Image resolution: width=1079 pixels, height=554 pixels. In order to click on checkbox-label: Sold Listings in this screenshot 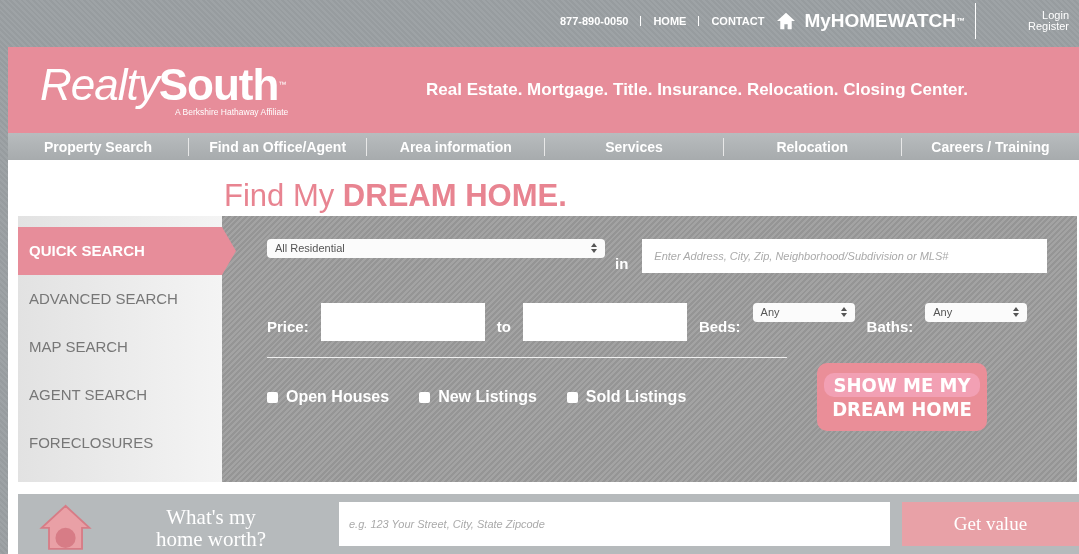, I will do `click(636, 397)`.